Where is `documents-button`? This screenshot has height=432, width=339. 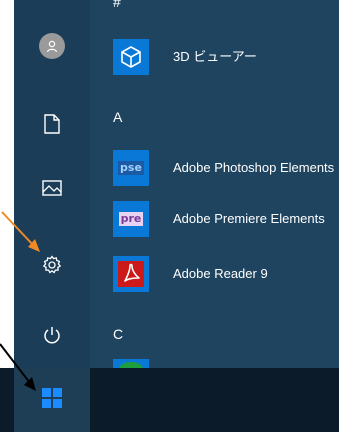
documents-button is located at coordinates (52, 124).